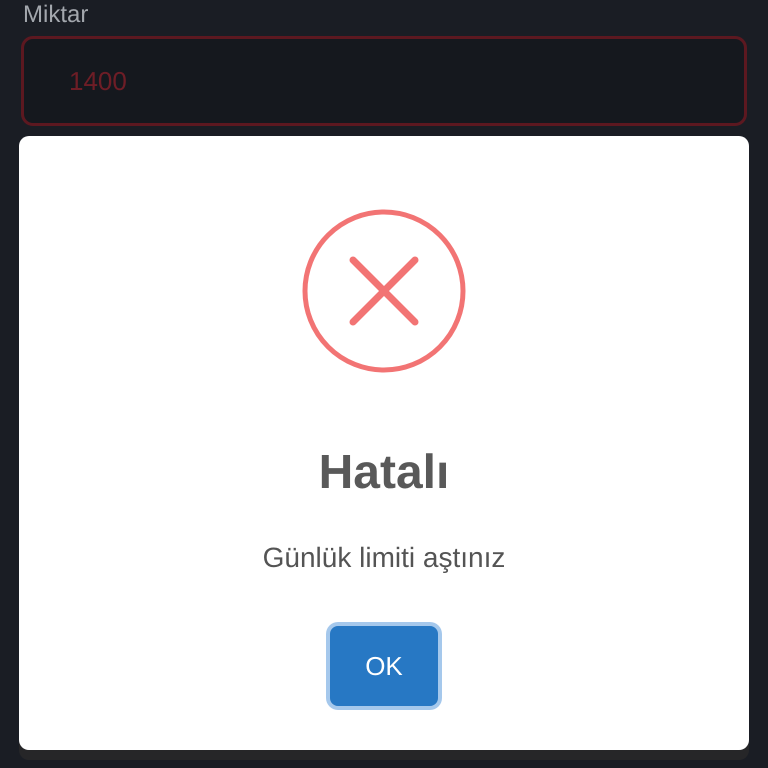  What do you see at coordinates (384, 473) in the screenshot?
I see `dialog-title: Hatalı` at bounding box center [384, 473].